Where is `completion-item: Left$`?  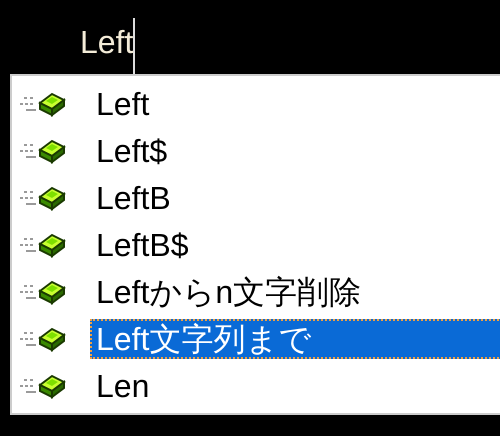 completion-item: Left$ is located at coordinates (256, 150).